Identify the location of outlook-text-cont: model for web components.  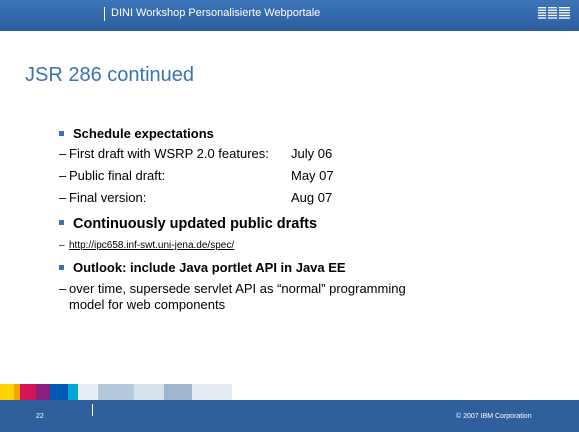
(309, 305).